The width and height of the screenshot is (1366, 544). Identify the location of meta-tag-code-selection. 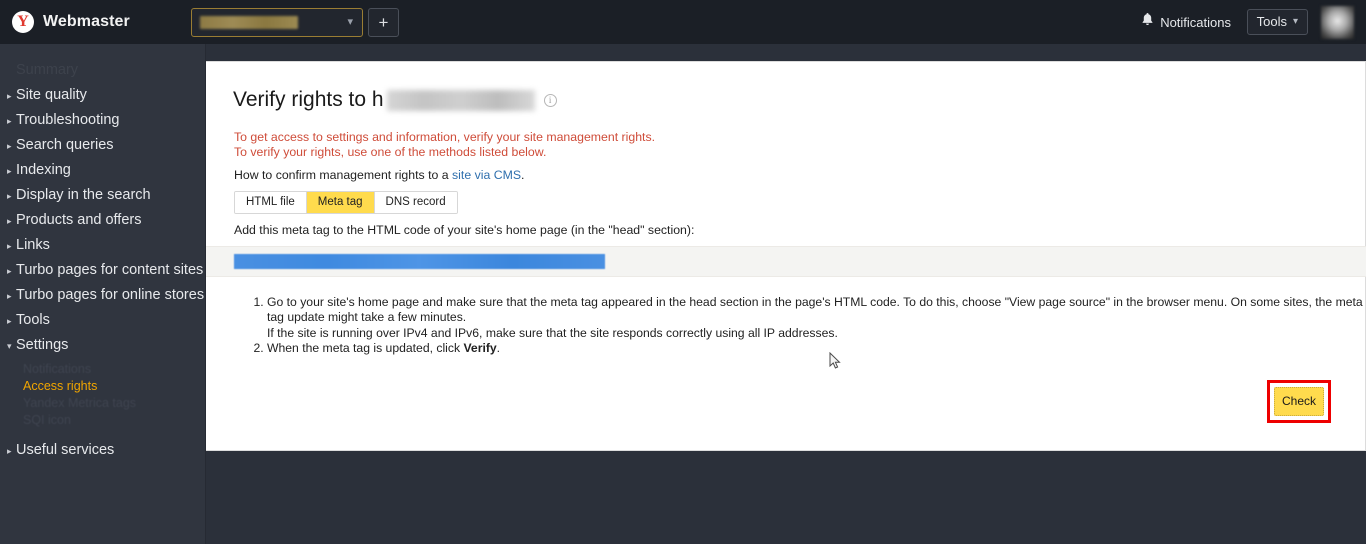
(419, 261).